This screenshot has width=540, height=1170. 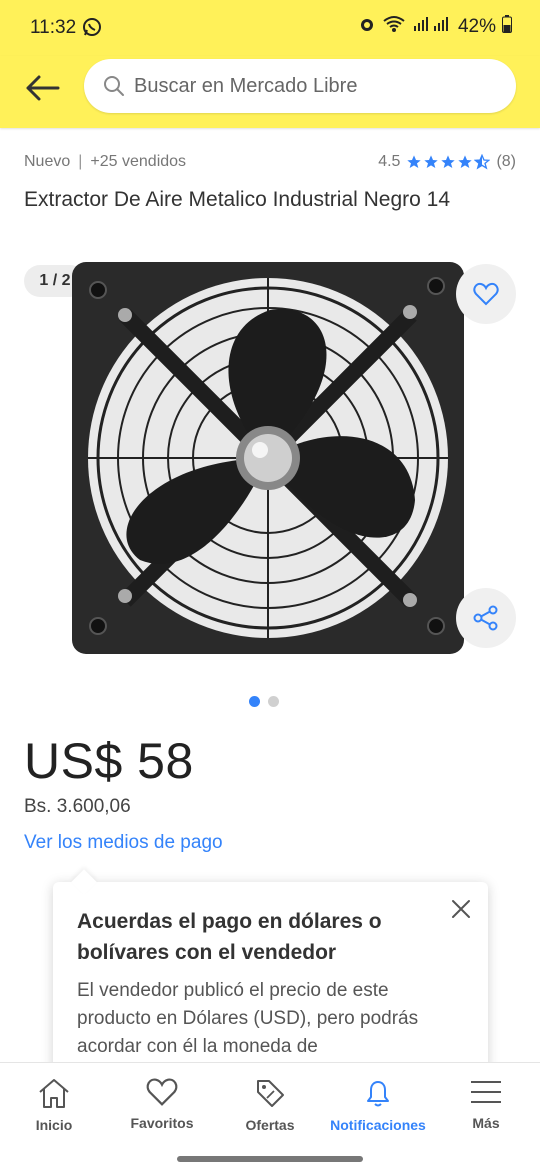 I want to click on tooltip-arrow, so click(x=84, y=882).